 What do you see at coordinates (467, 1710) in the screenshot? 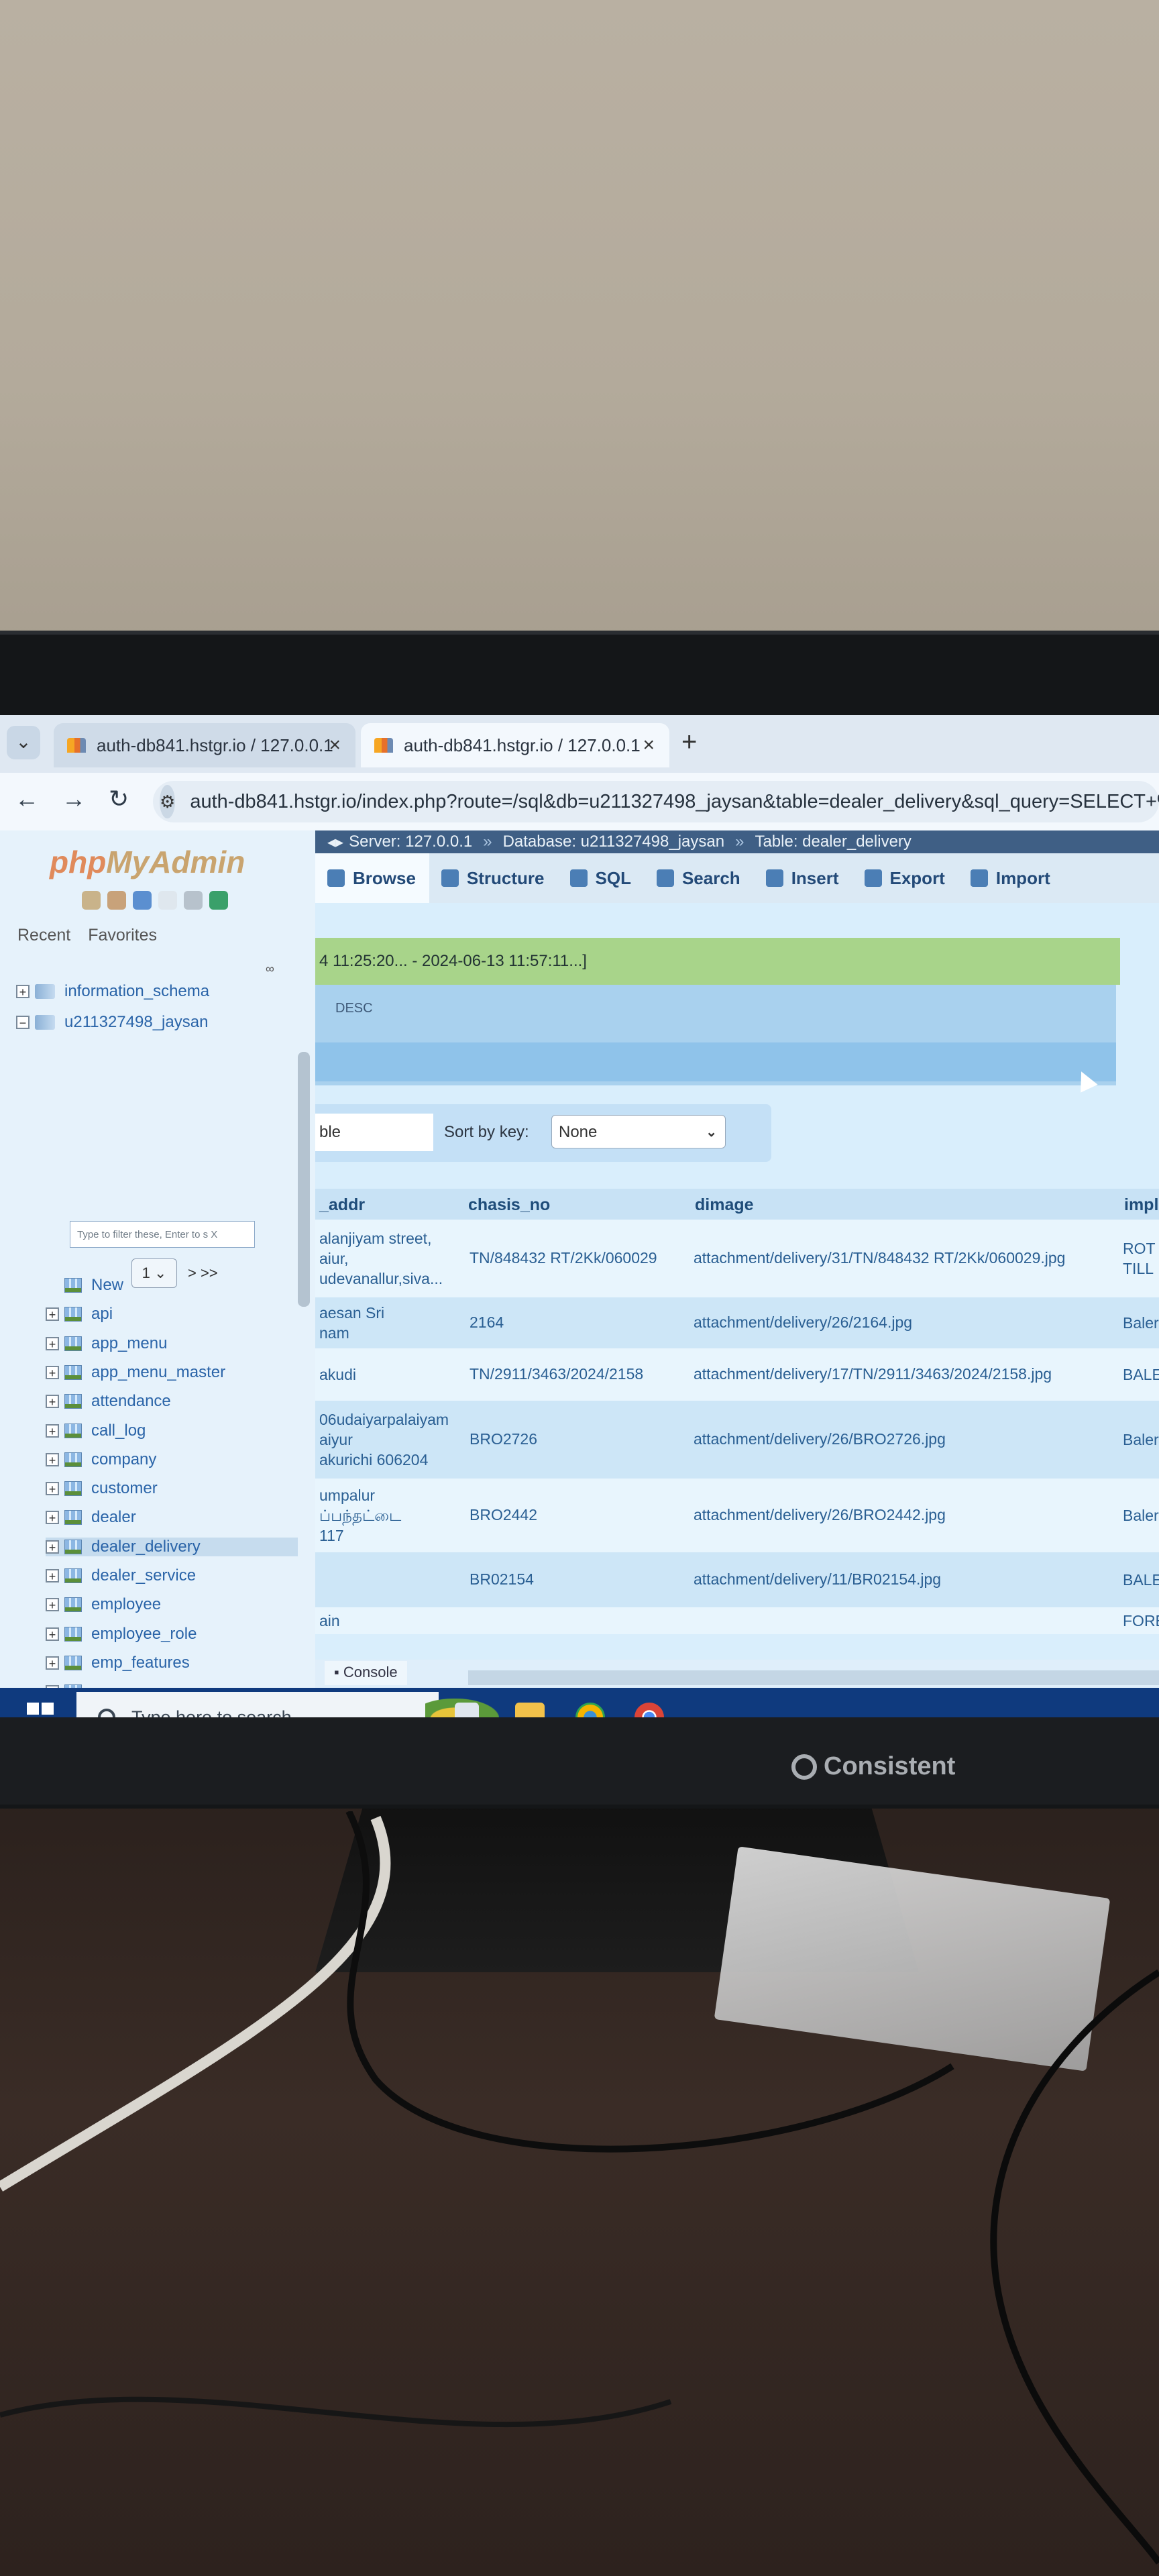
I see `task-view-icon` at bounding box center [467, 1710].